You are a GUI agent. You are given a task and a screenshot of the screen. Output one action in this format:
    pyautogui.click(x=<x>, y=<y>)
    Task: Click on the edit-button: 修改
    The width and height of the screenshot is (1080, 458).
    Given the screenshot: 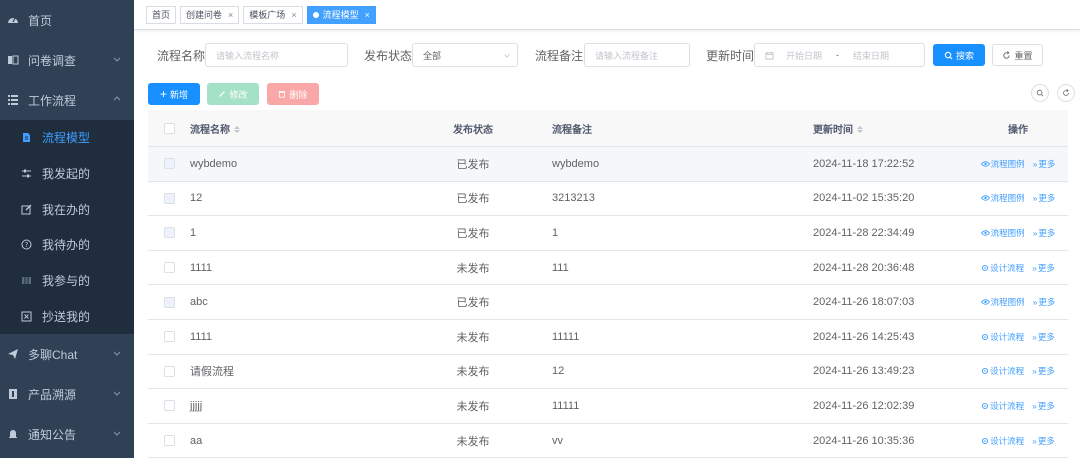 What is the action you would take?
    pyautogui.click(x=233, y=94)
    